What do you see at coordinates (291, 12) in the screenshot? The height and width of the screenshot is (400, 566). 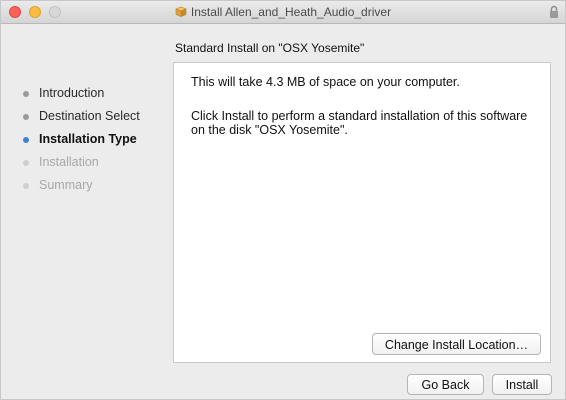 I see `window-title: Install Allen_and_Heath_Audio_driver` at bounding box center [291, 12].